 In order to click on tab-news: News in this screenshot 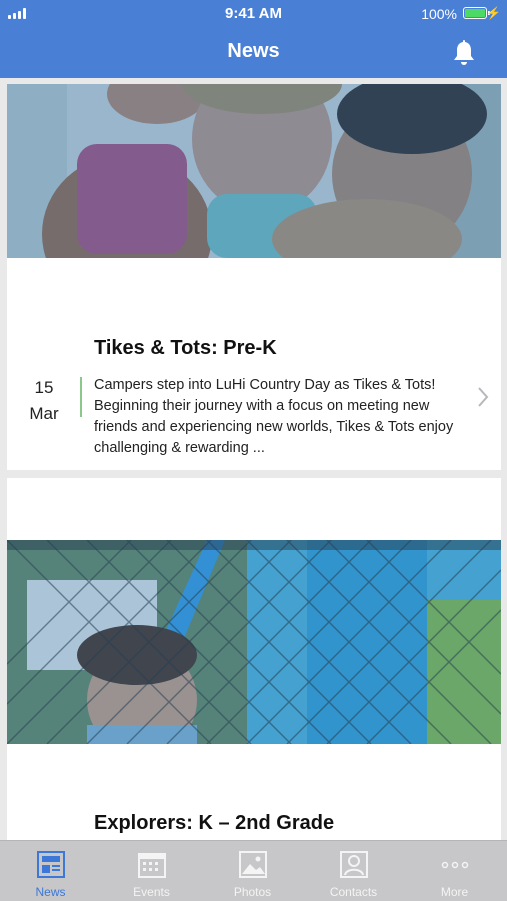, I will do `click(50, 871)`.